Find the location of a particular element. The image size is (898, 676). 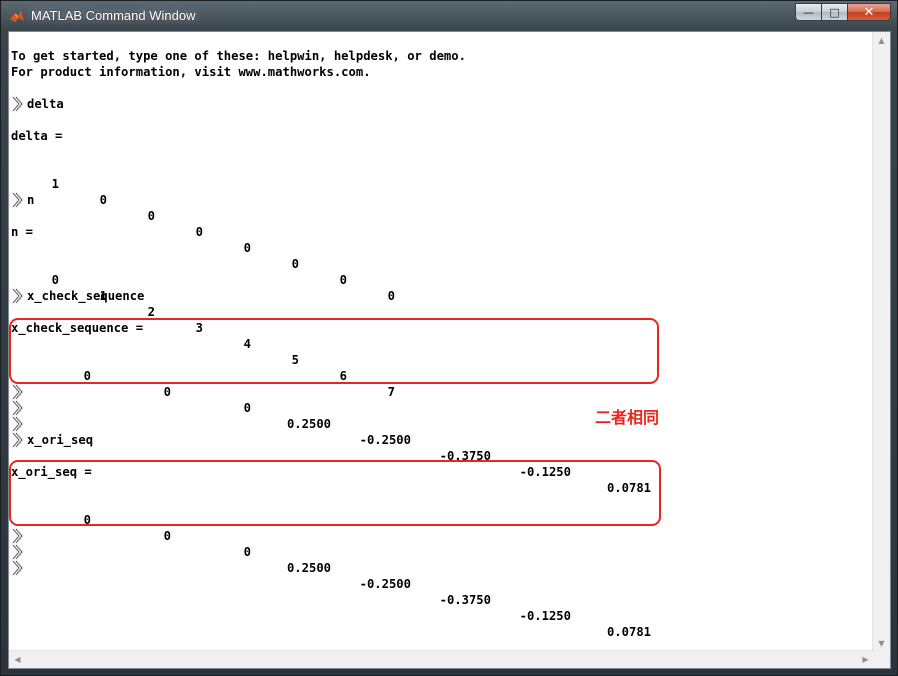

delta-values-row: 1 0 0 0 0 0 0 0 is located at coordinates (209, 231).